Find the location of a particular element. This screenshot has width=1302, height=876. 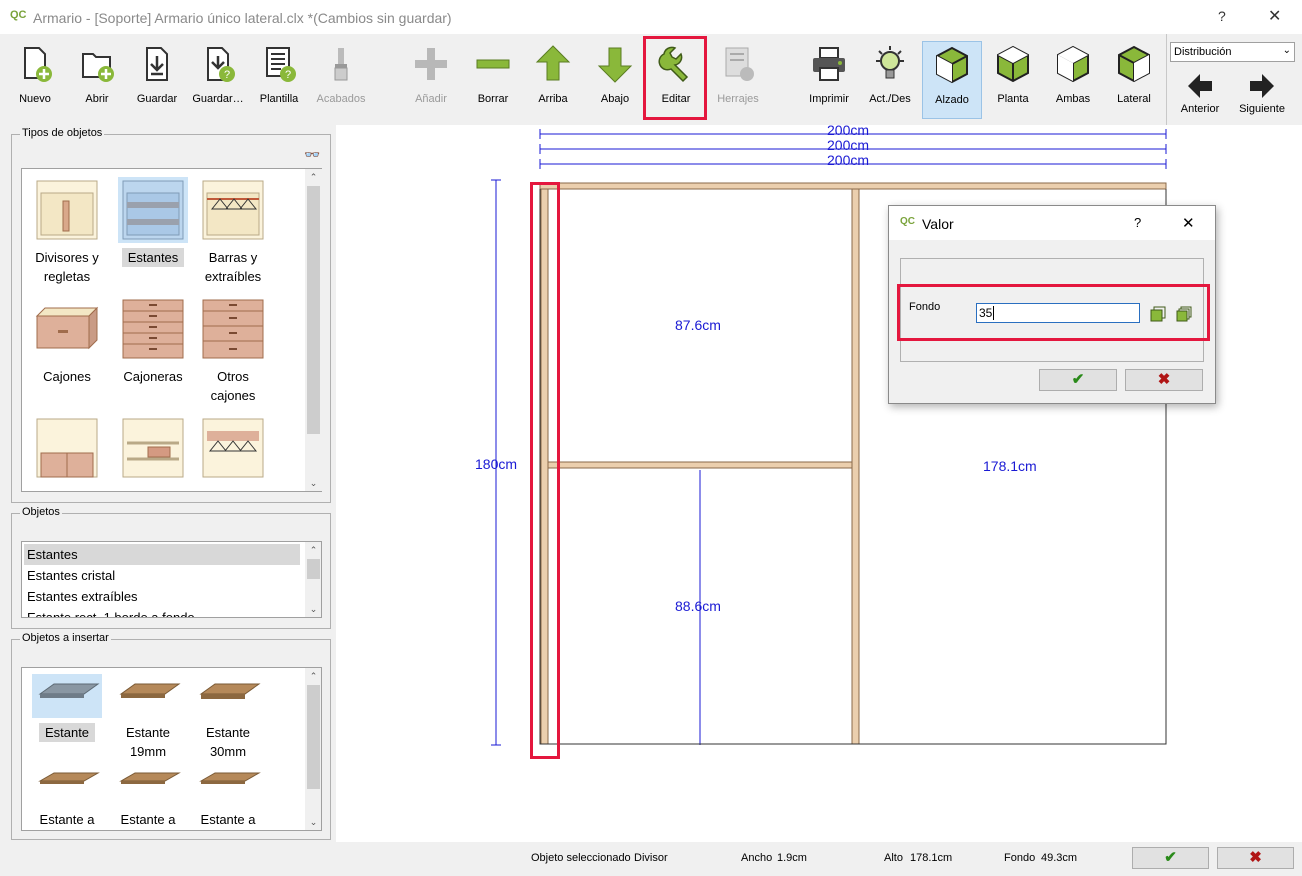

type-other-drawers: Otros cajones is located at coordinates (233, 350).